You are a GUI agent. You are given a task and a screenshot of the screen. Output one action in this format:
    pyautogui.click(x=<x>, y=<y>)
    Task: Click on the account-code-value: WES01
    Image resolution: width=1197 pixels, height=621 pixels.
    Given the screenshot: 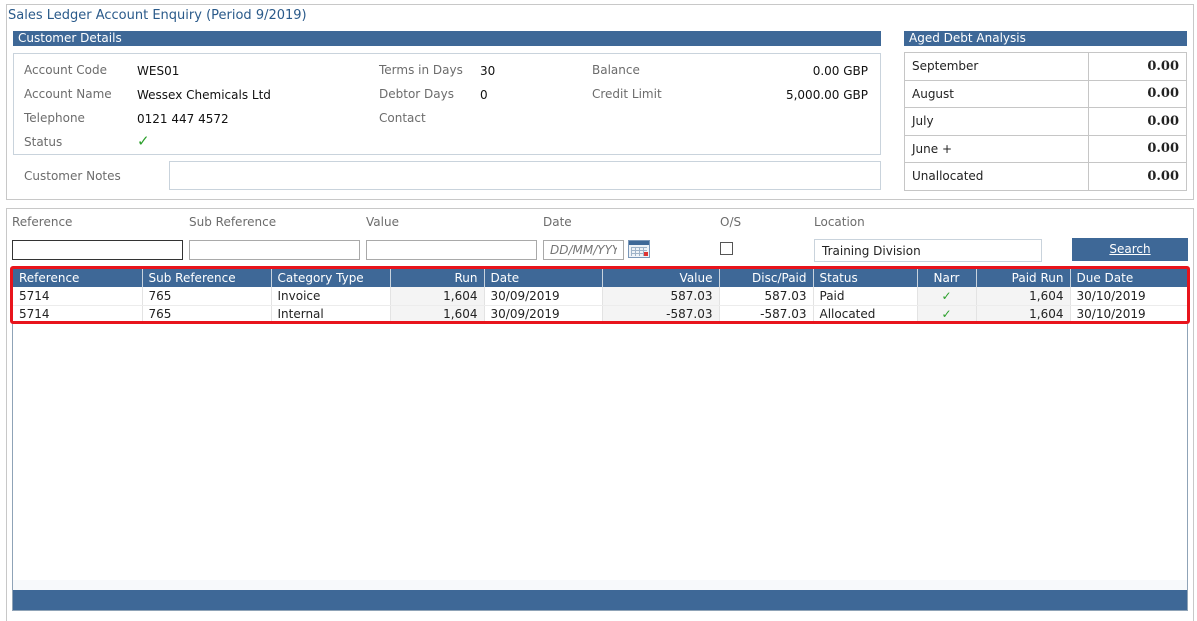 What is the action you would take?
    pyautogui.click(x=158, y=71)
    